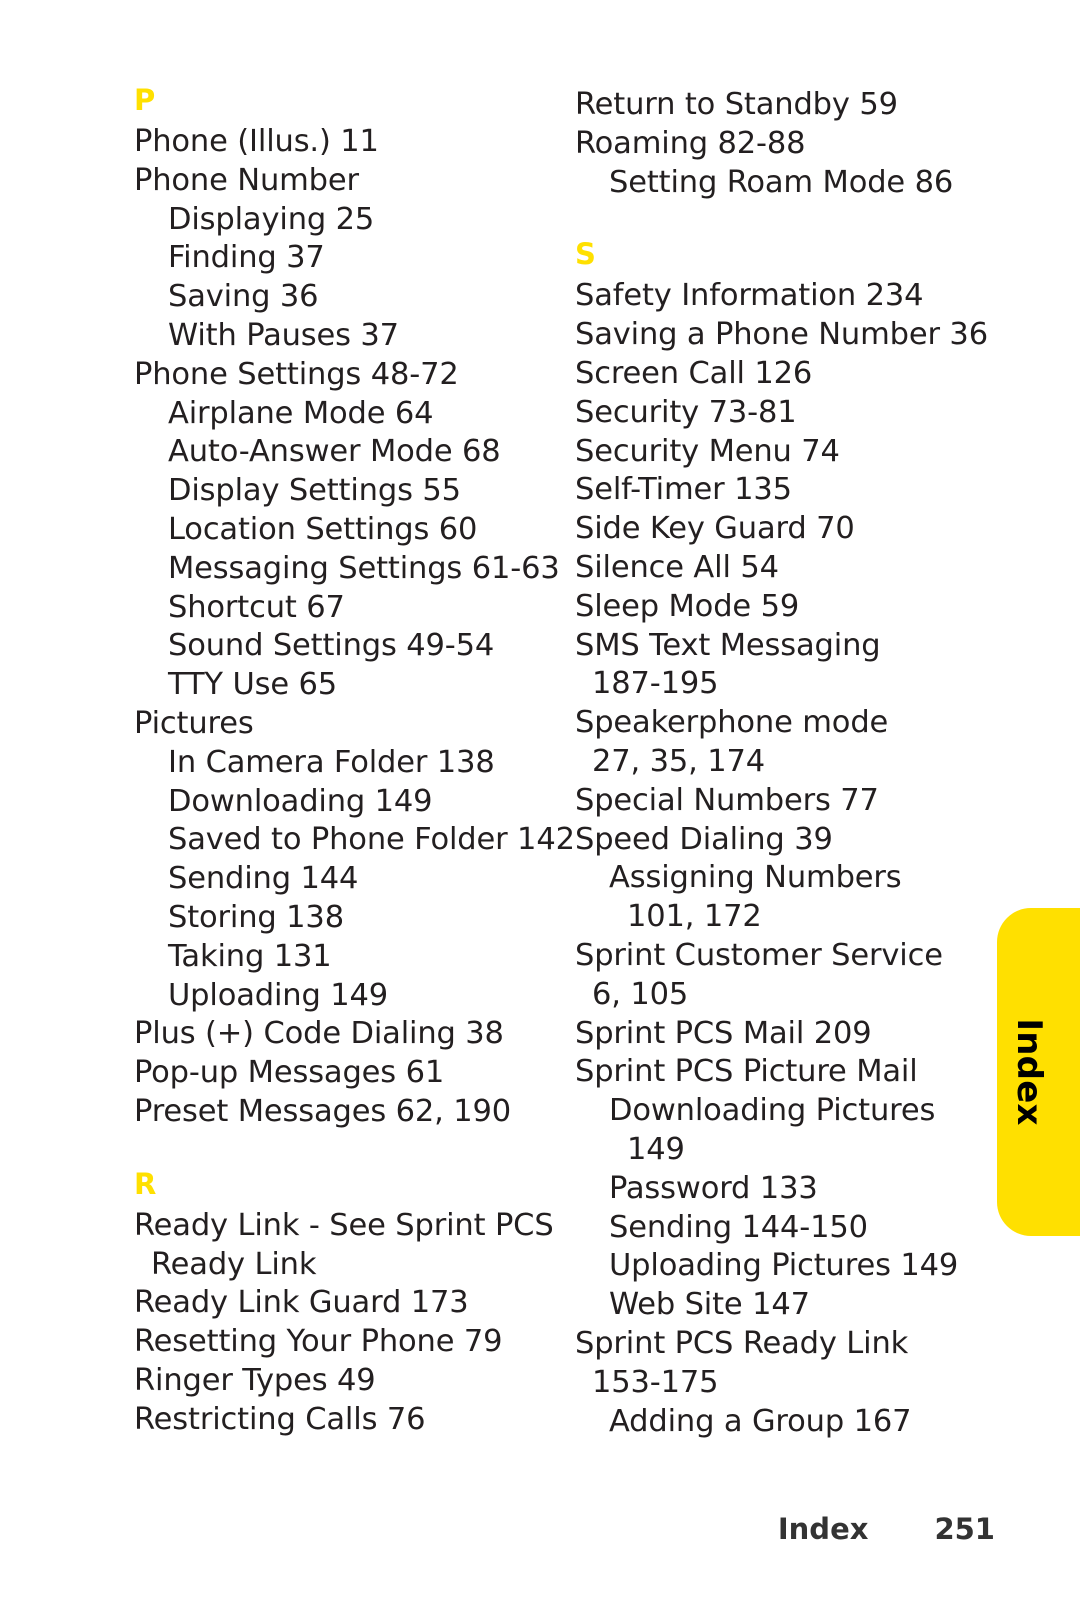  What do you see at coordinates (772, 1111) in the screenshot?
I see `index-entry: Downloading Pictures` at bounding box center [772, 1111].